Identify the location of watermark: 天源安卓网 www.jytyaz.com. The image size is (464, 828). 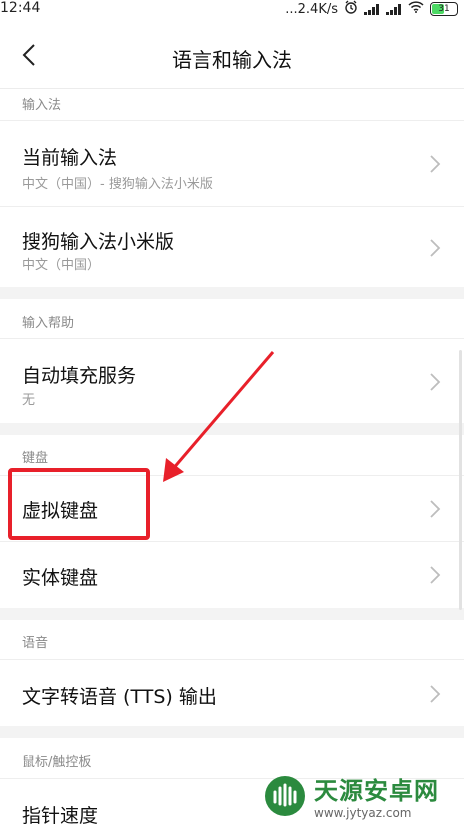
(360, 795).